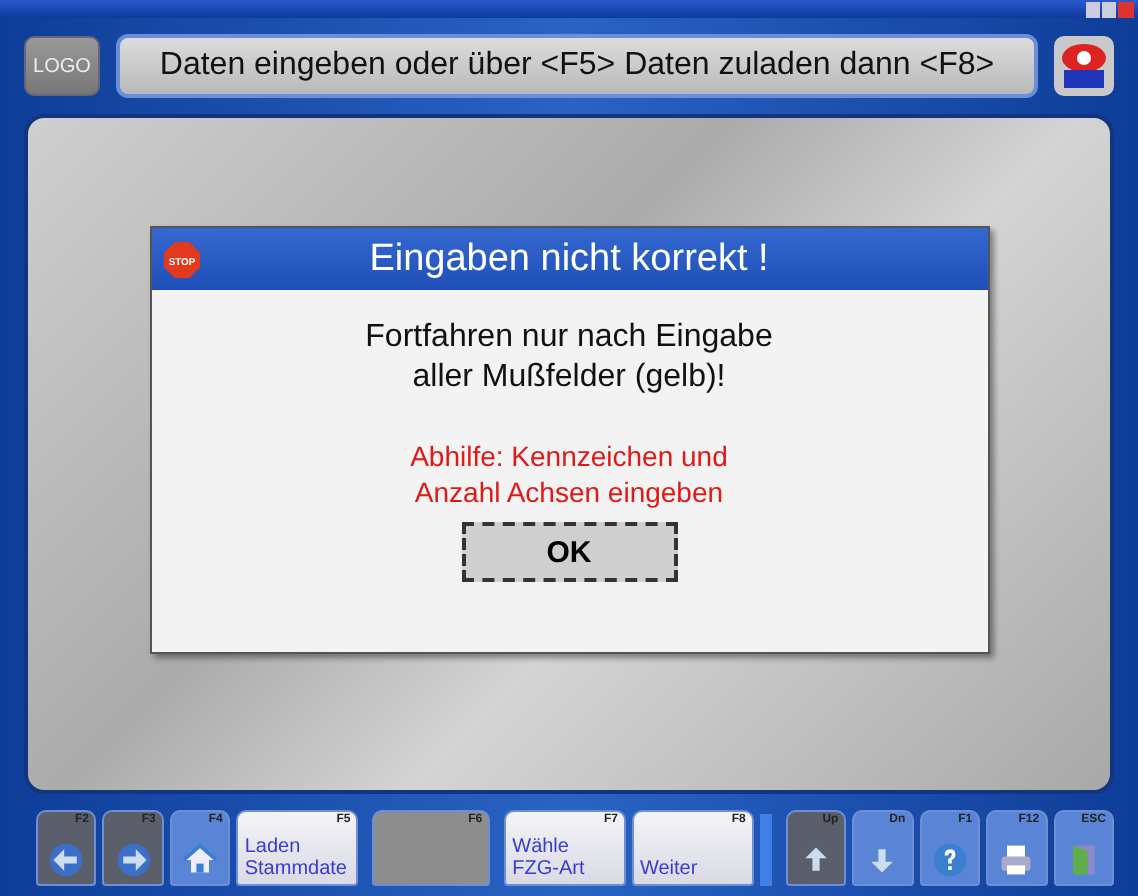 The width and height of the screenshot is (1138, 896). What do you see at coordinates (1084, 66) in the screenshot?
I see `eye-logo-icon` at bounding box center [1084, 66].